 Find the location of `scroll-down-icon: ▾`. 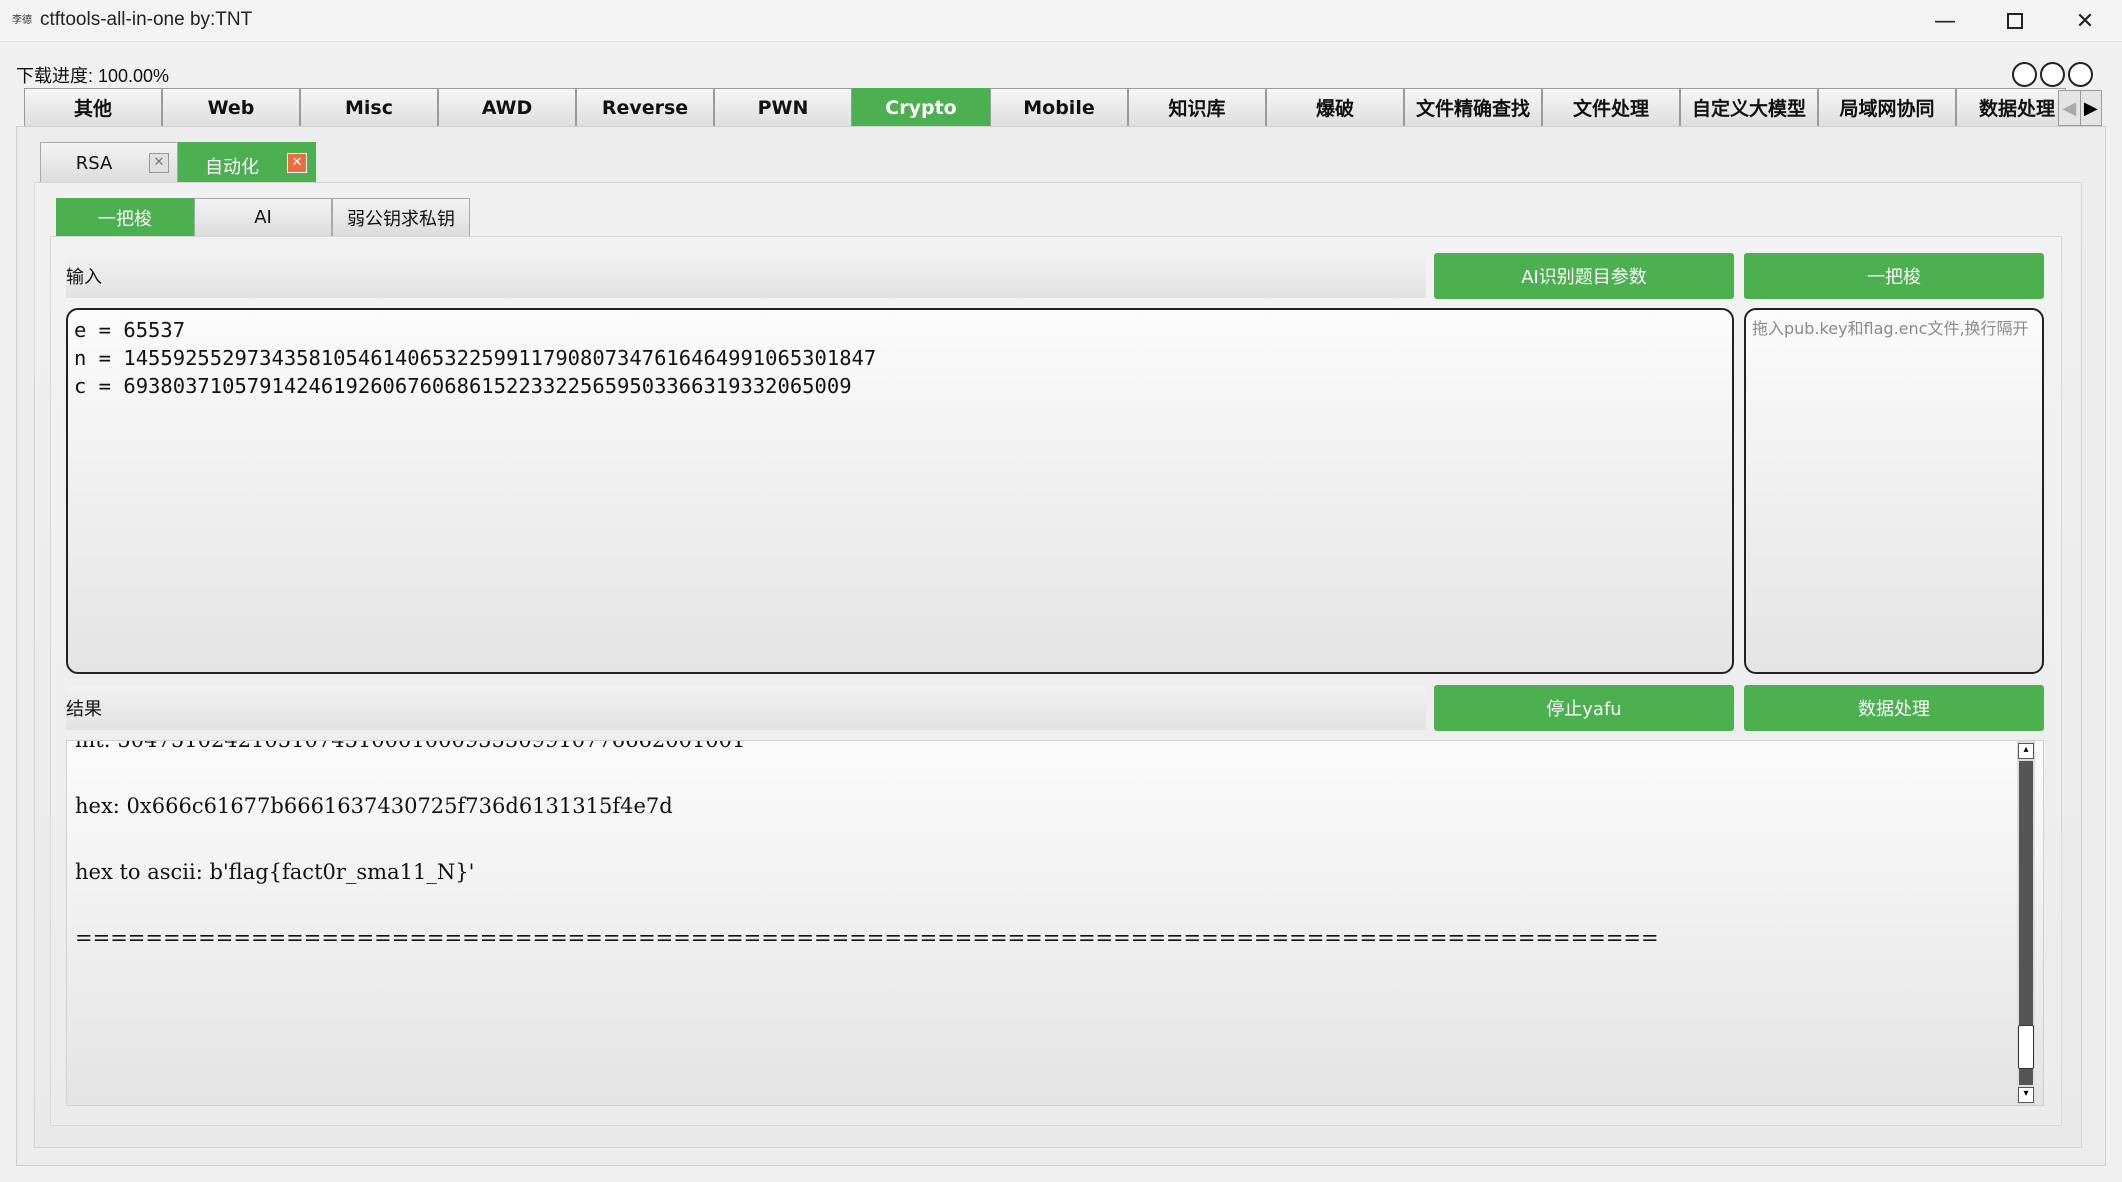

scroll-down-icon: ▾ is located at coordinates (2026, 1095).